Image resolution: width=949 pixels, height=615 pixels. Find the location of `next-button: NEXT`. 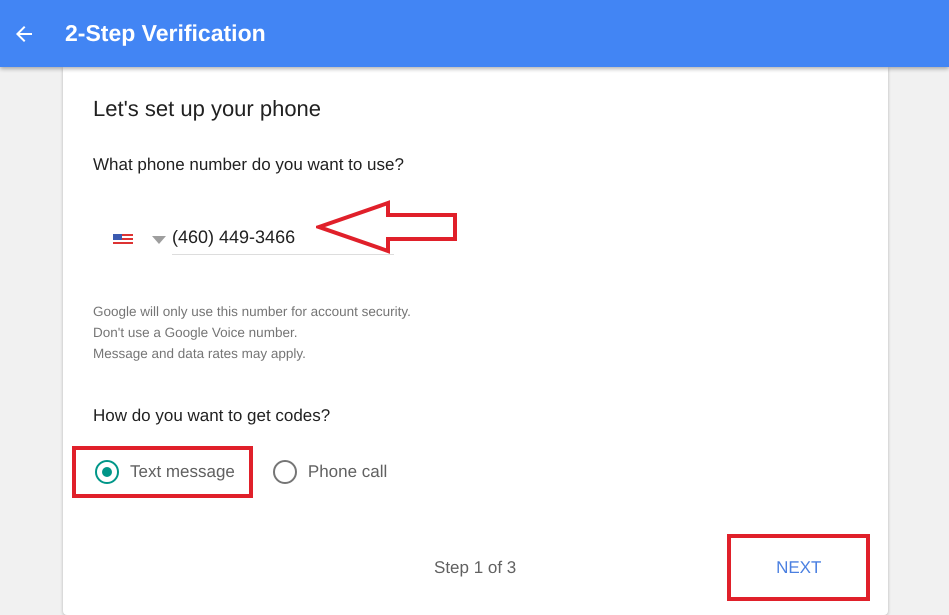

next-button: NEXT is located at coordinates (799, 568).